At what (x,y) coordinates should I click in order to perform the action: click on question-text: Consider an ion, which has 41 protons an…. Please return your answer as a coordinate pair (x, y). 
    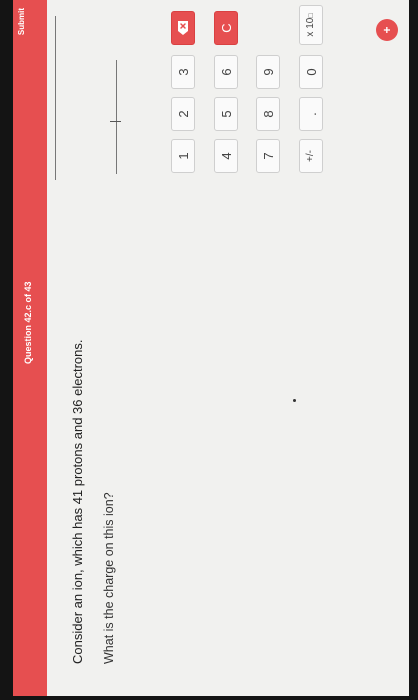
    Looking at the image, I should click on (77, 501).